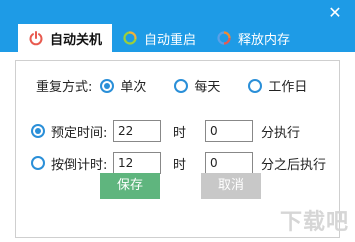  I want to click on tab-auto-restart: 自动重启, so click(159, 38).